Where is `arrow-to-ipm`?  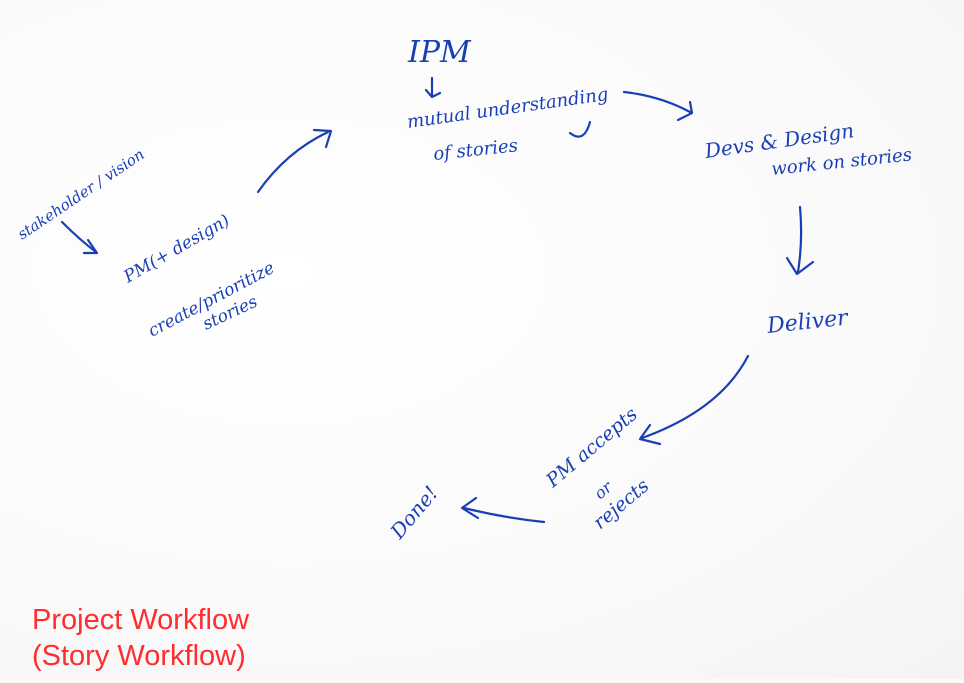
arrow-to-ipm is located at coordinates (293, 162).